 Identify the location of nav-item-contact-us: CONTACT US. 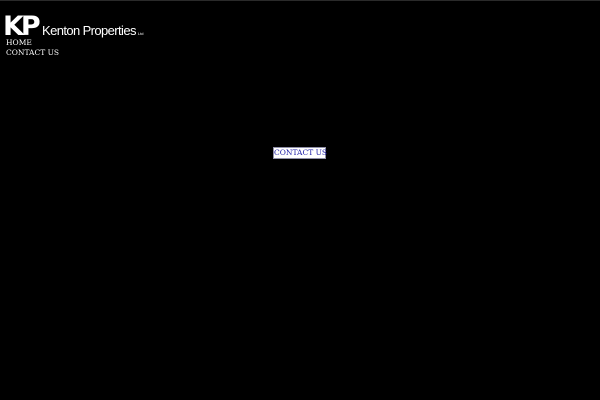
(32, 53).